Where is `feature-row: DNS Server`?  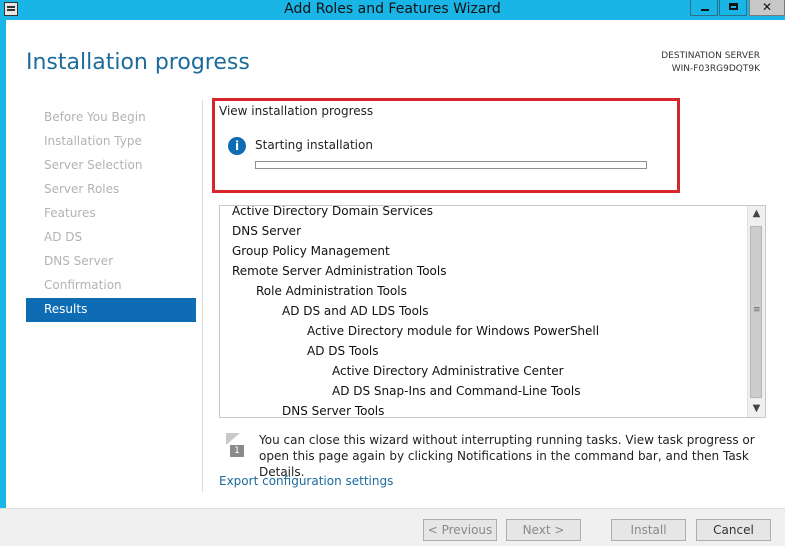 feature-row: DNS Server is located at coordinates (266, 231).